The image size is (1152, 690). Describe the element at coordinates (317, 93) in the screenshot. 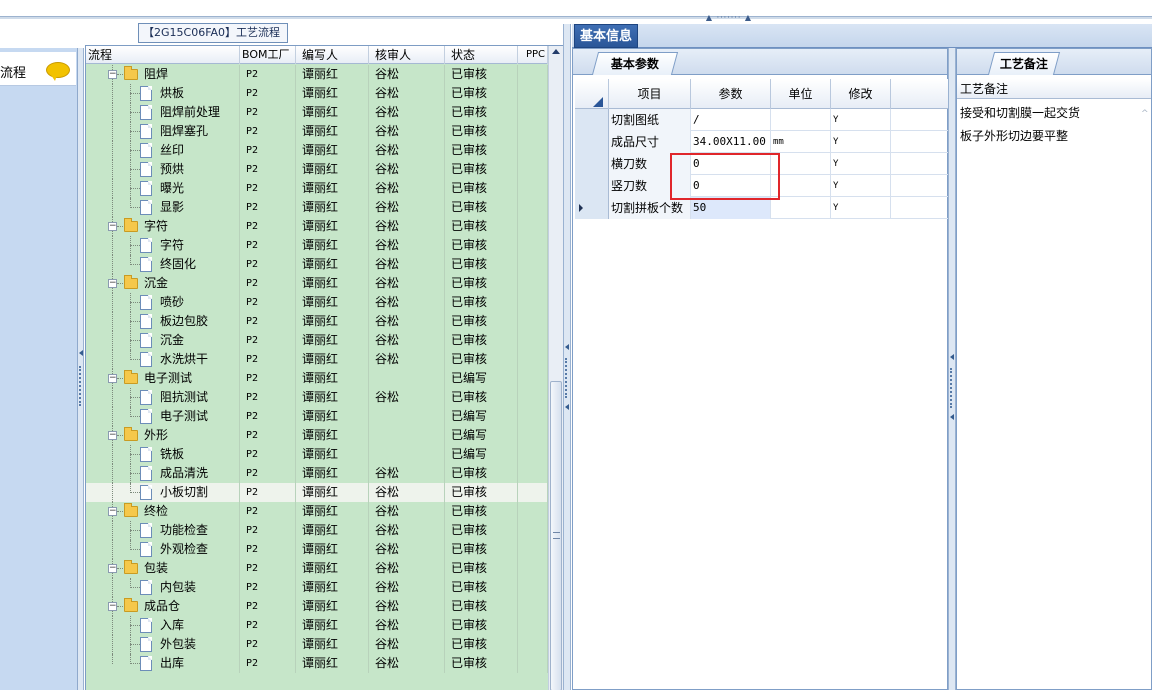

I see `tree-row: 烘板 P2 谭丽红 谷松 已审核` at that location.